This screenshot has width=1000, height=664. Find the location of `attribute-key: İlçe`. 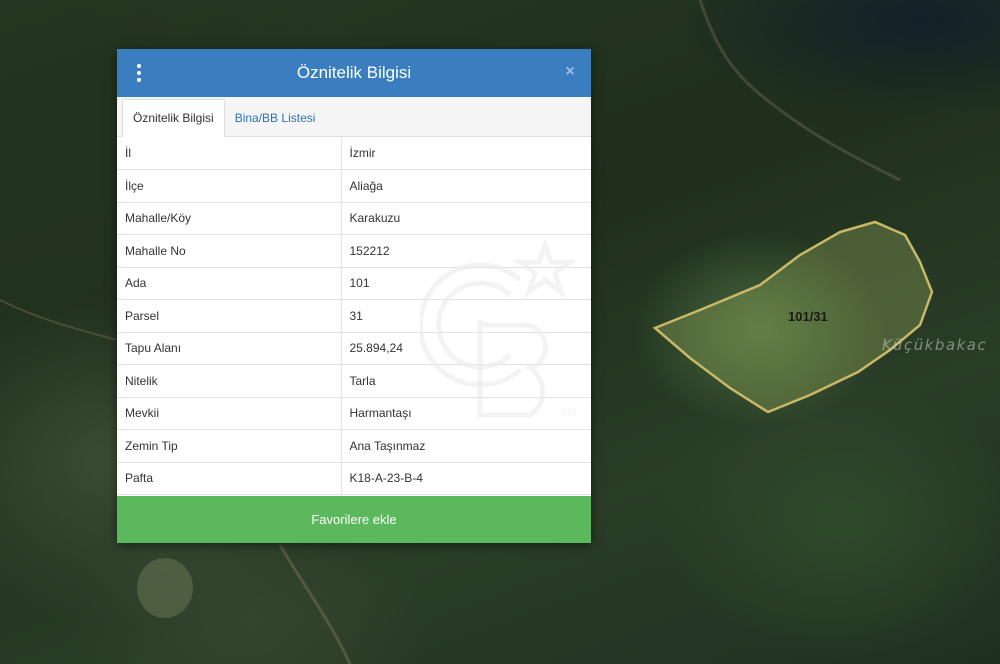

attribute-key: İlçe is located at coordinates (229, 186).